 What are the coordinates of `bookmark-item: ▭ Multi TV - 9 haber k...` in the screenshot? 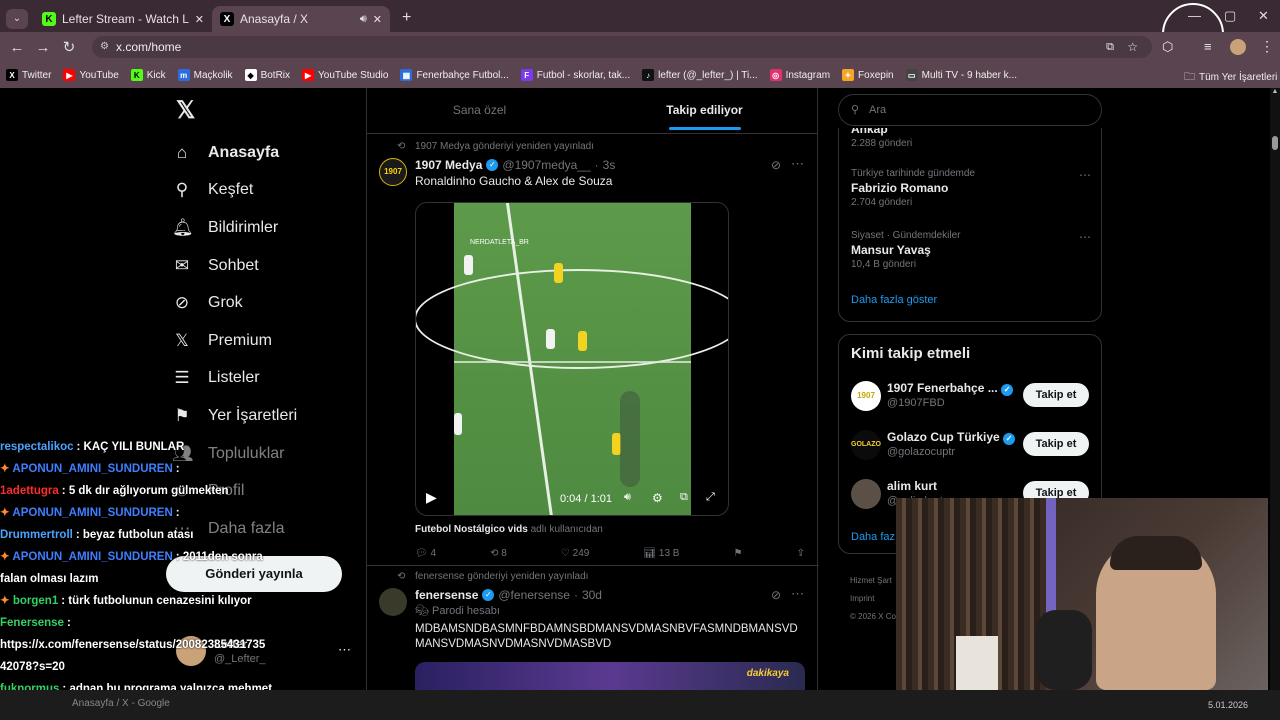 It's located at (961, 75).